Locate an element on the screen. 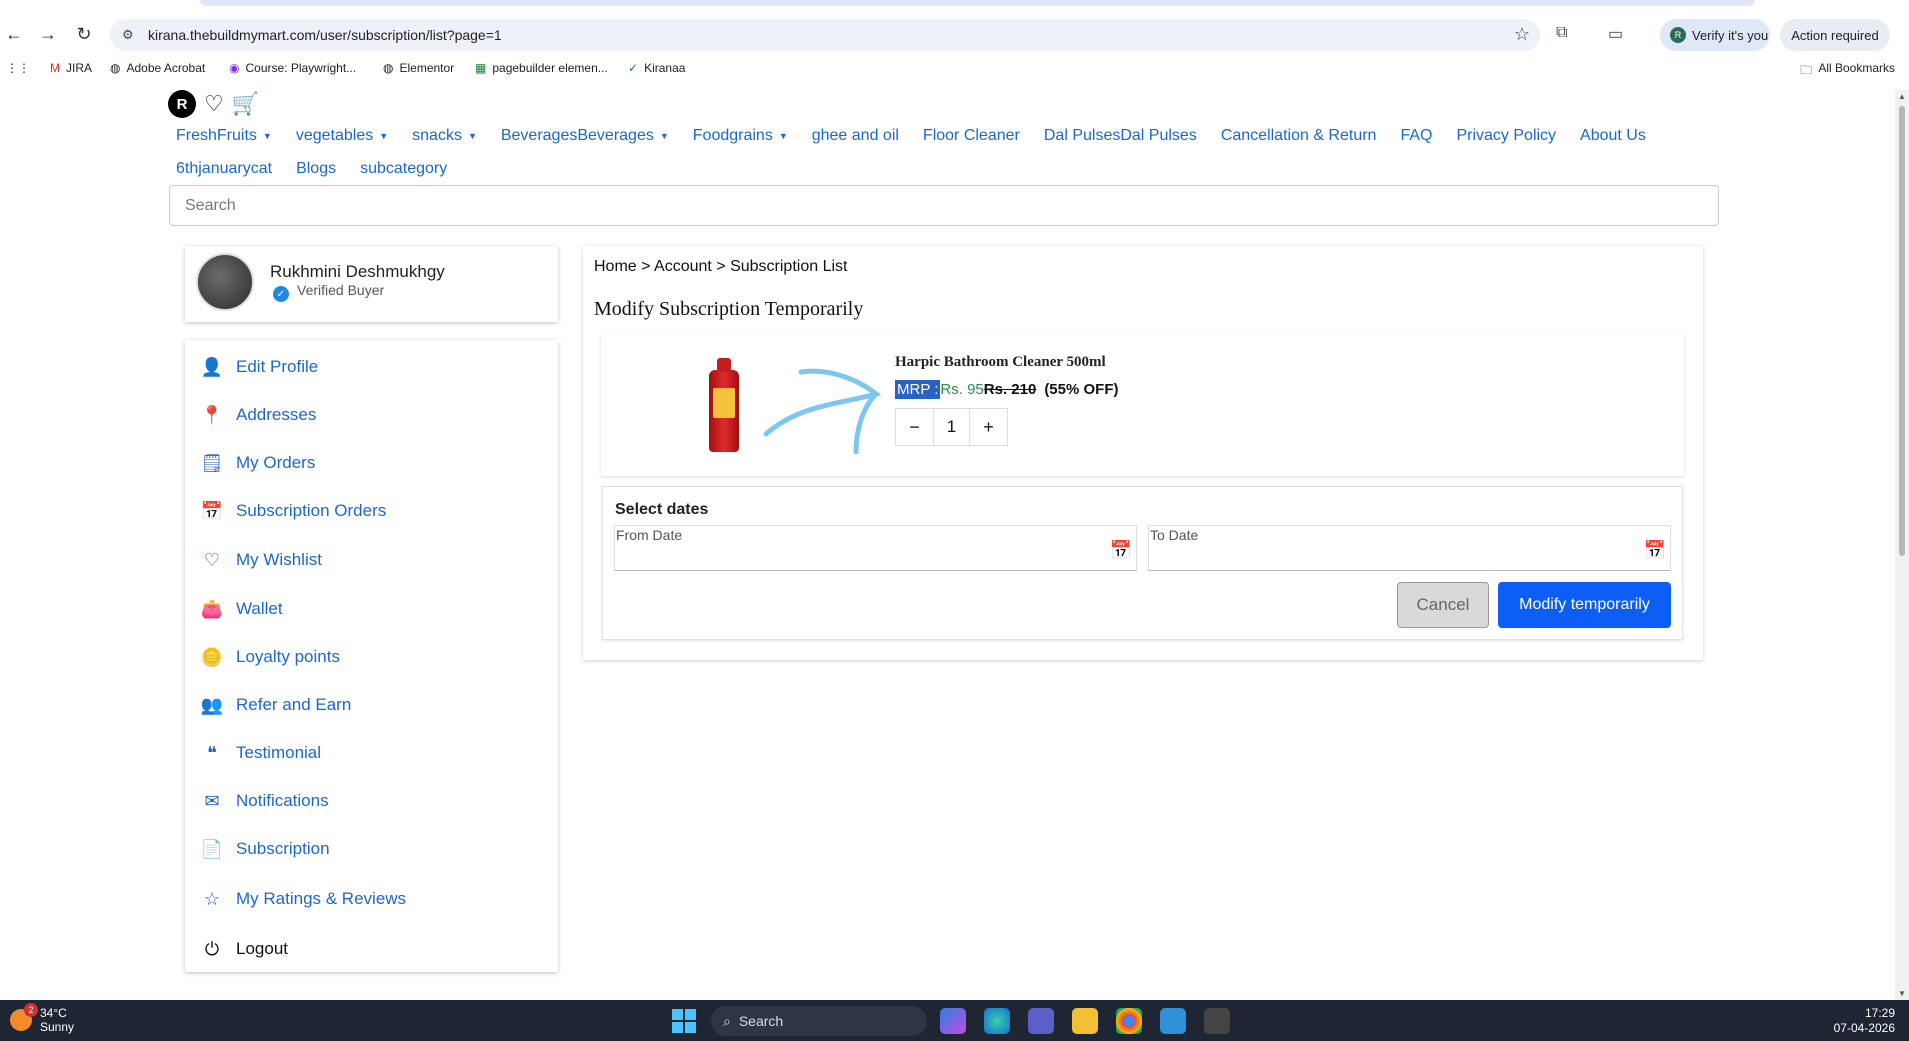  page-scrollbar: ▲ ▼ is located at coordinates (1902, 545).